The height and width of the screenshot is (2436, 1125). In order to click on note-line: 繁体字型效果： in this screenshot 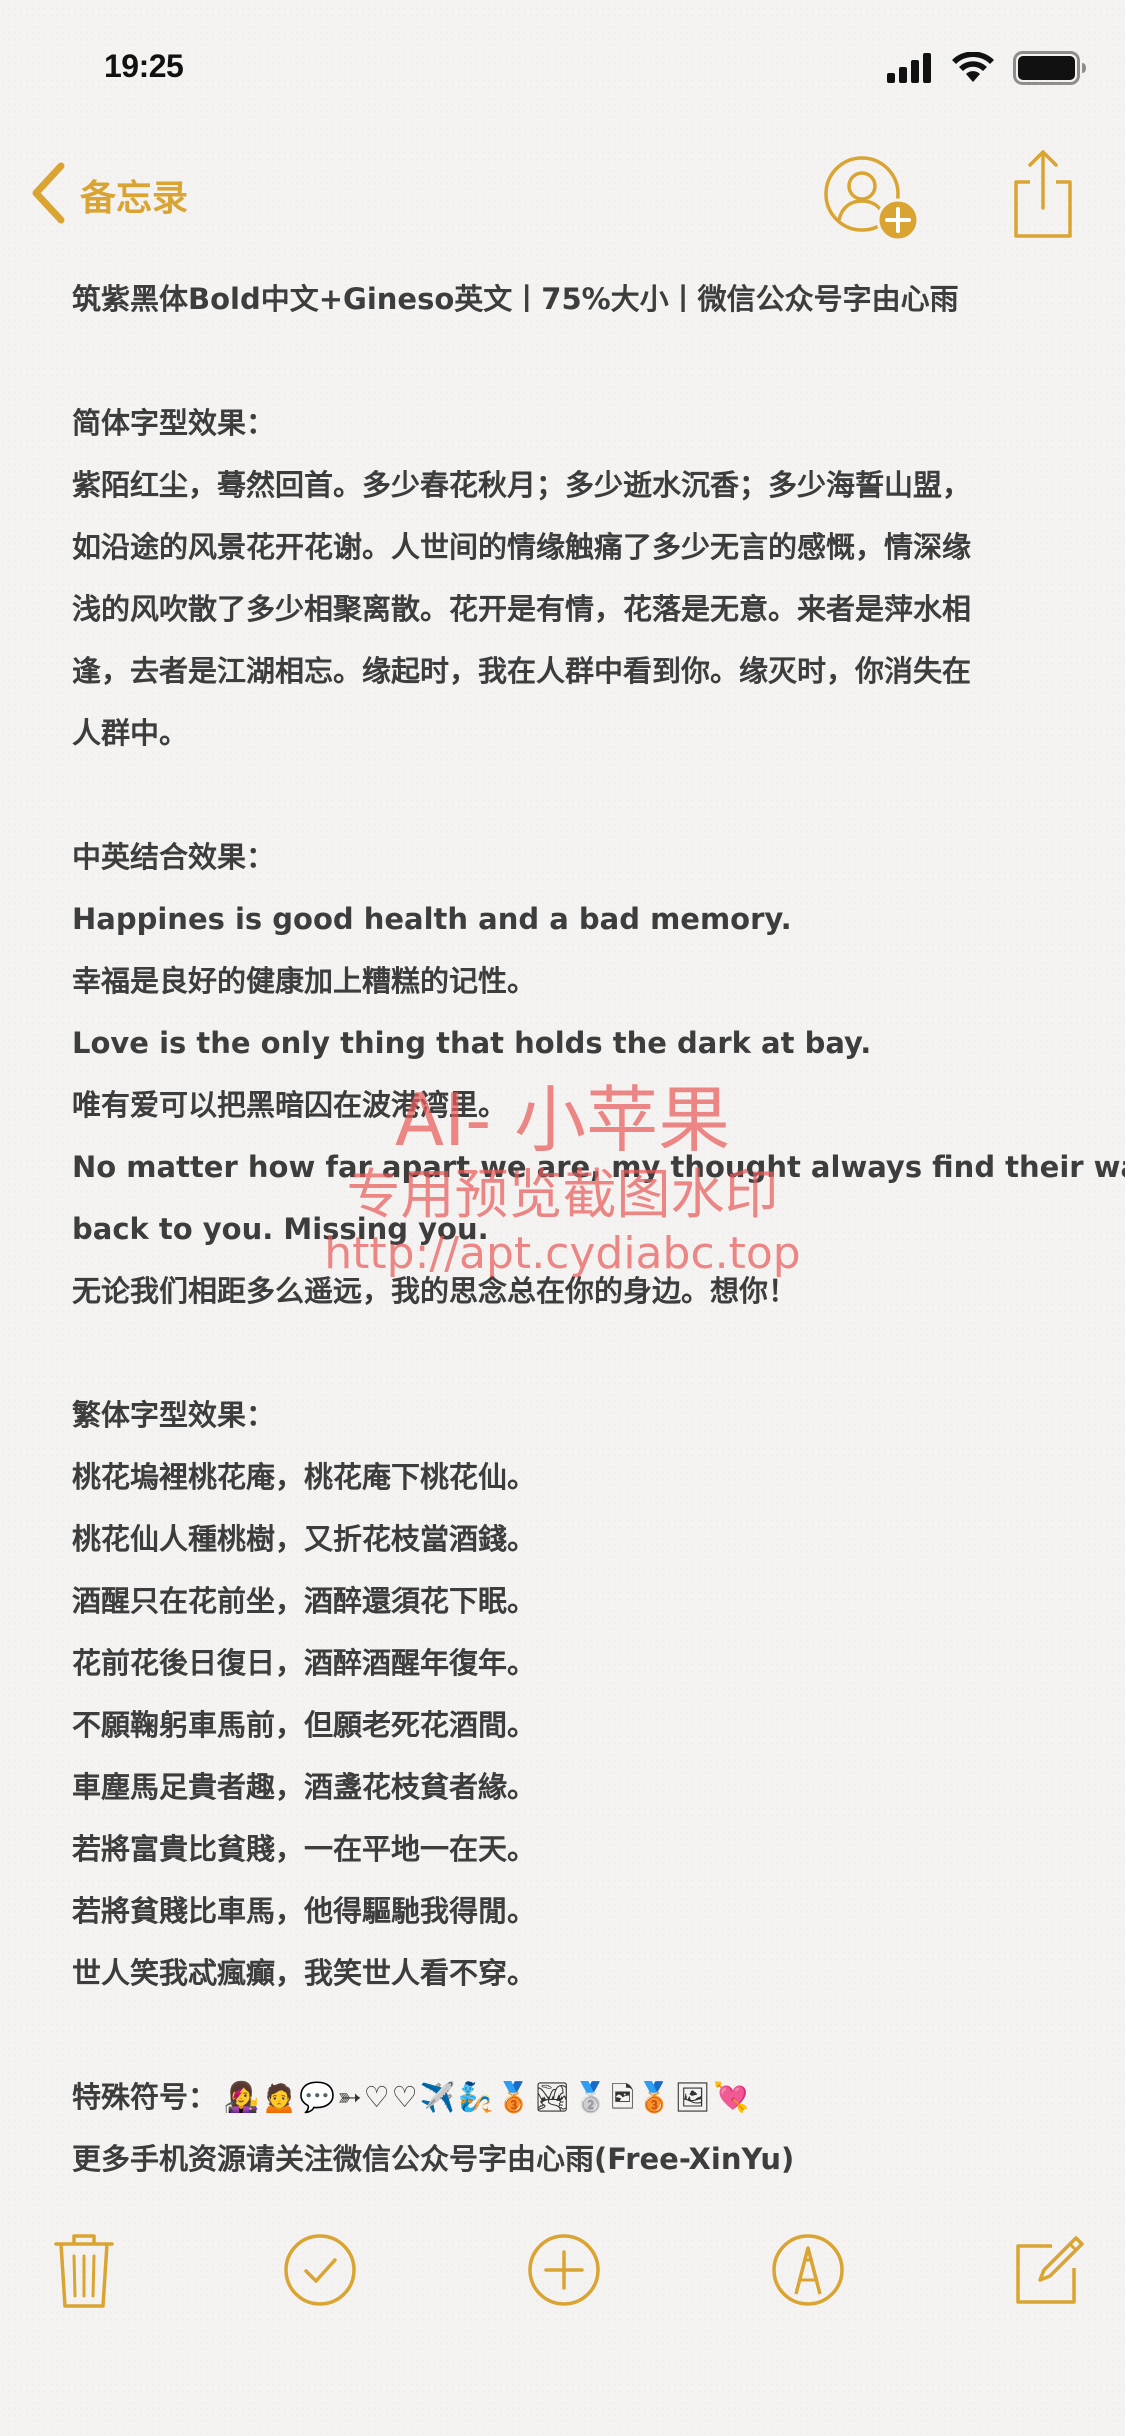, I will do `click(174, 1415)`.